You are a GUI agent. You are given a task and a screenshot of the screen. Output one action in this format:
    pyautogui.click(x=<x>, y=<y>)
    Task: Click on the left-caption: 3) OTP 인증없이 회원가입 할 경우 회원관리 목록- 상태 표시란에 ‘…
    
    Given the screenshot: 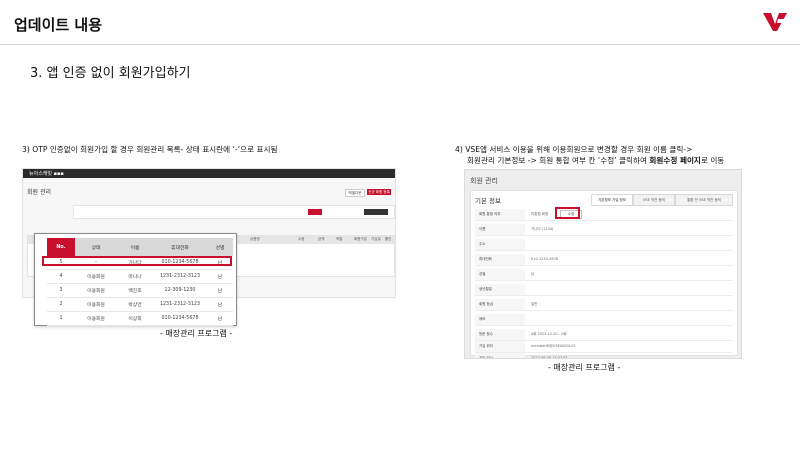 What is the action you would take?
    pyautogui.click(x=150, y=149)
    